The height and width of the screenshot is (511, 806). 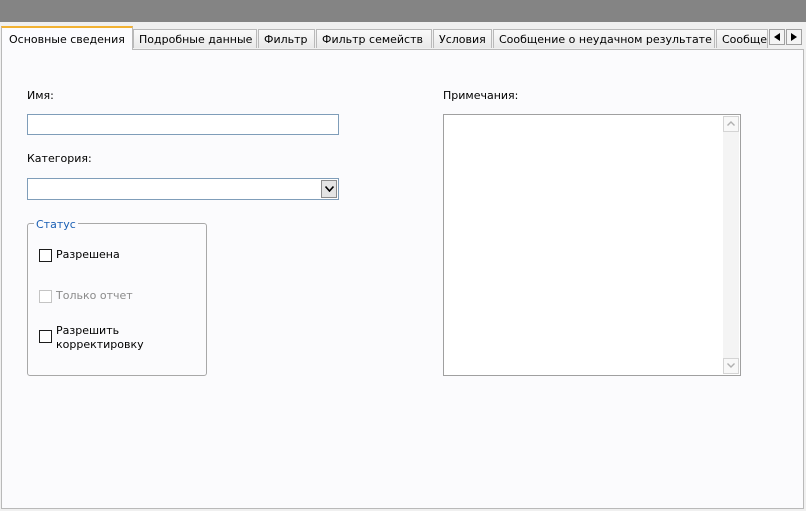 I want to click on allow-correction-checkbox, so click(x=45, y=336).